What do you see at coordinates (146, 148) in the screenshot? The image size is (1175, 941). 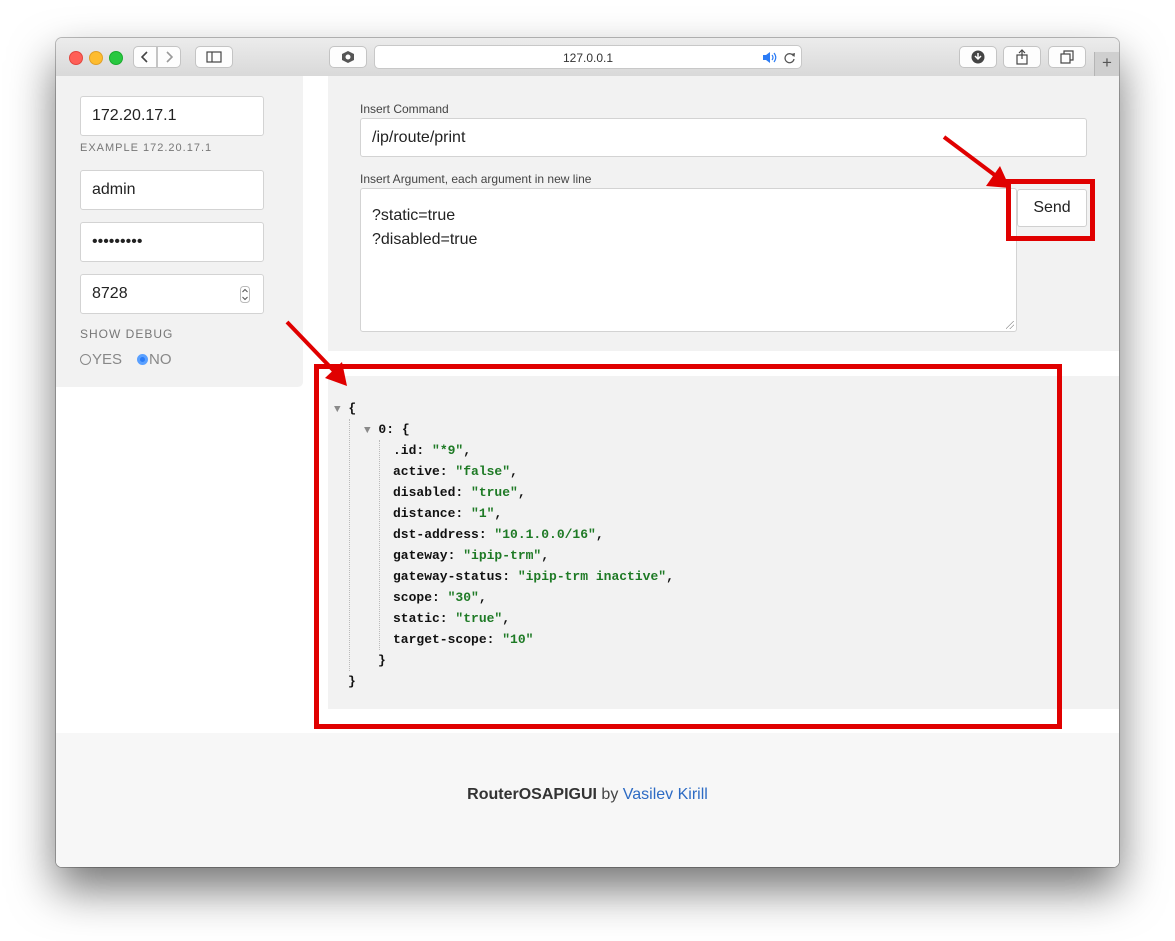 I see `host-hint: EXAMPLE 172.20.17.1` at bounding box center [146, 148].